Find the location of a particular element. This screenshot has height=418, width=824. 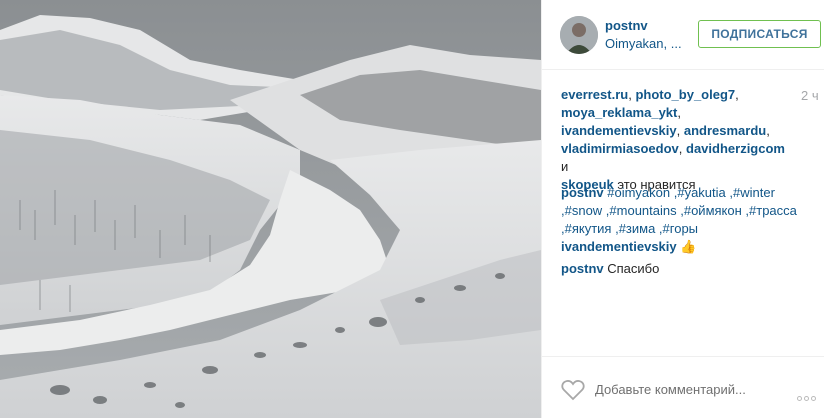

like-user-link: everrest.ru is located at coordinates (594, 94).